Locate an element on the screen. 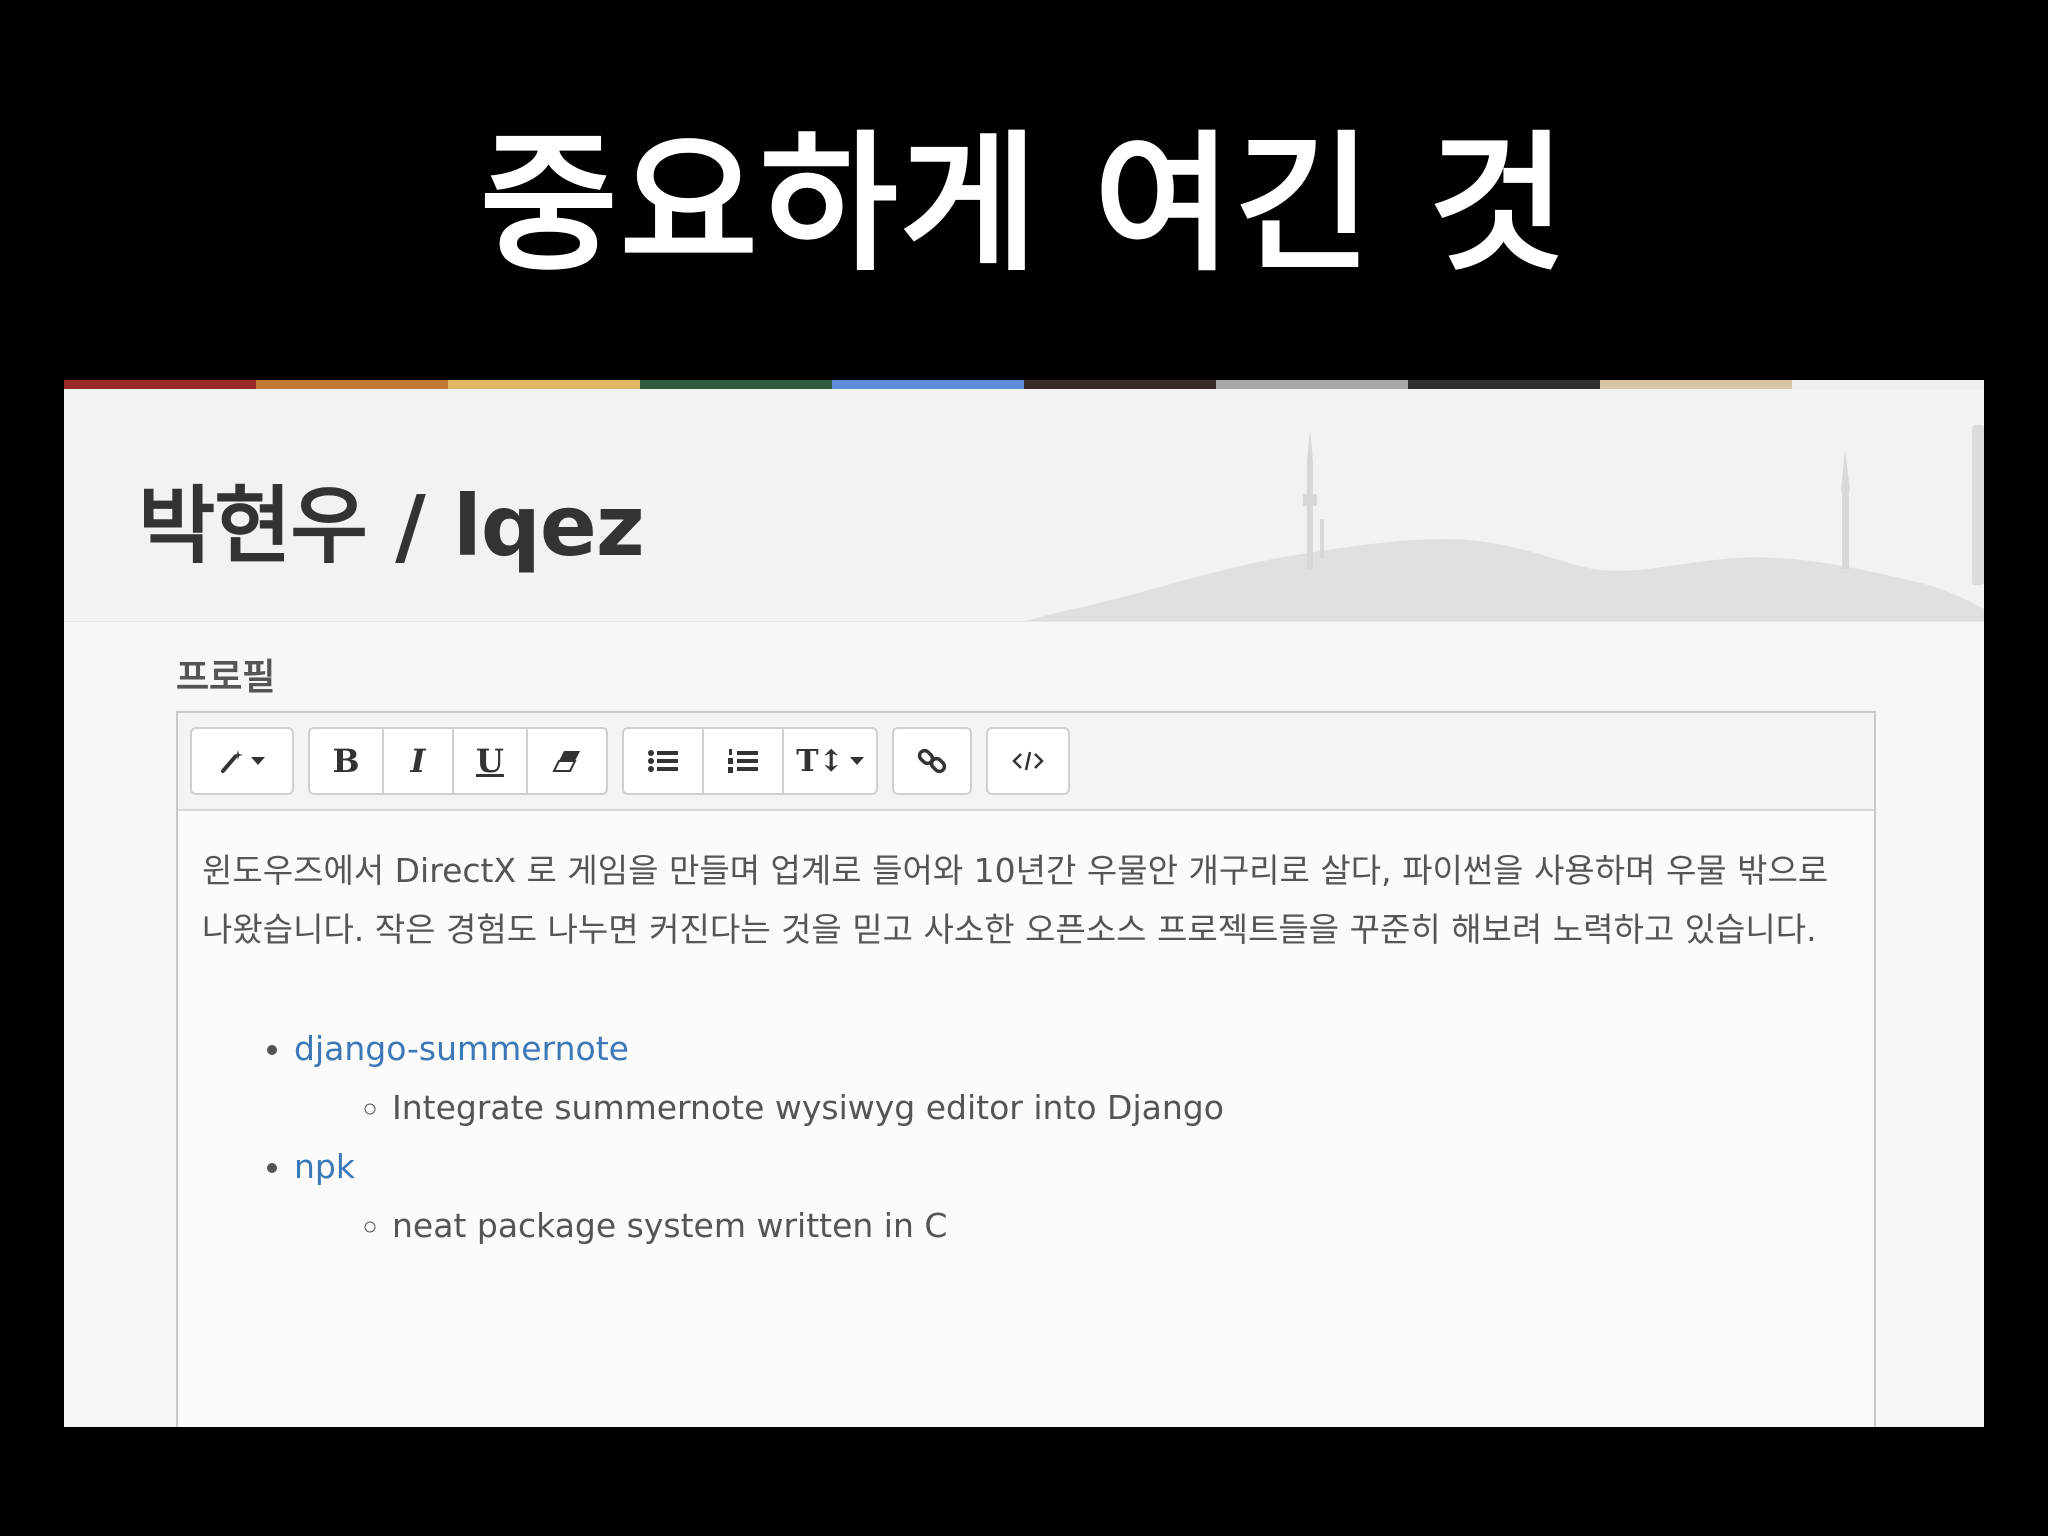 The width and height of the screenshot is (2048, 1536). clear-format-button is located at coordinates (567, 761).